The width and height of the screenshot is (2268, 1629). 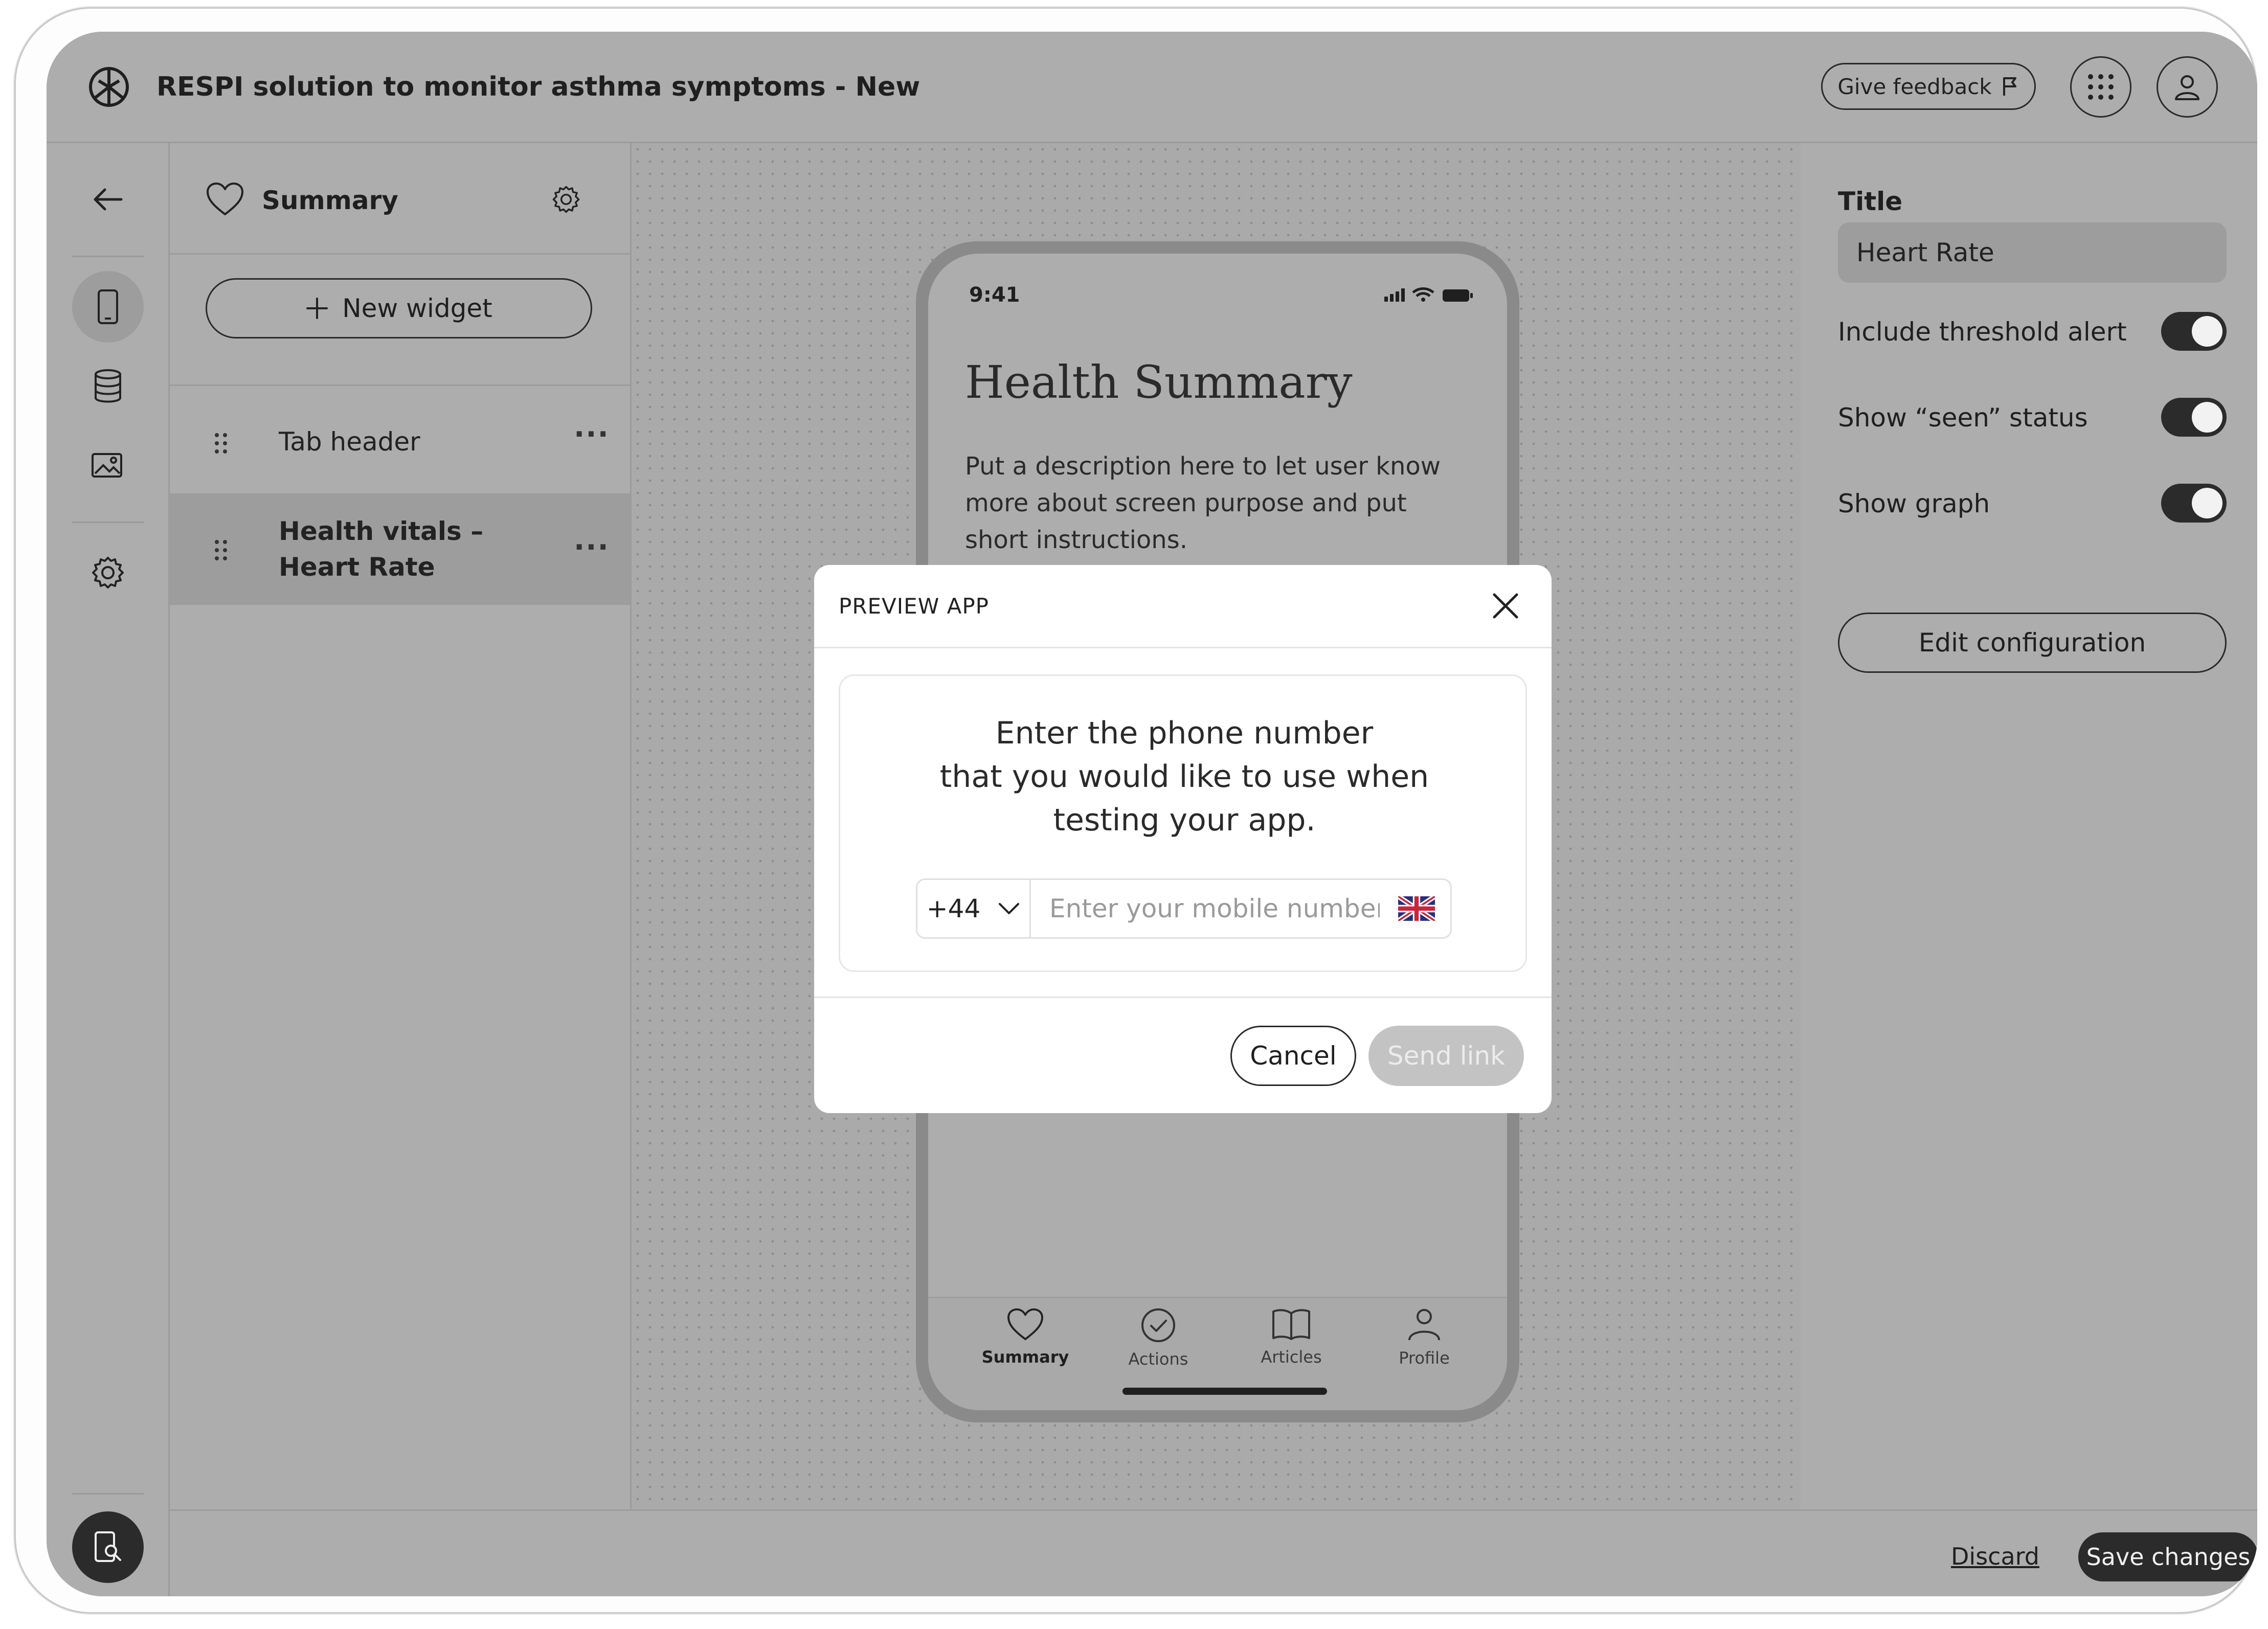 I want to click on edit-configuration-button: Edit configuration, so click(x=2032, y=643).